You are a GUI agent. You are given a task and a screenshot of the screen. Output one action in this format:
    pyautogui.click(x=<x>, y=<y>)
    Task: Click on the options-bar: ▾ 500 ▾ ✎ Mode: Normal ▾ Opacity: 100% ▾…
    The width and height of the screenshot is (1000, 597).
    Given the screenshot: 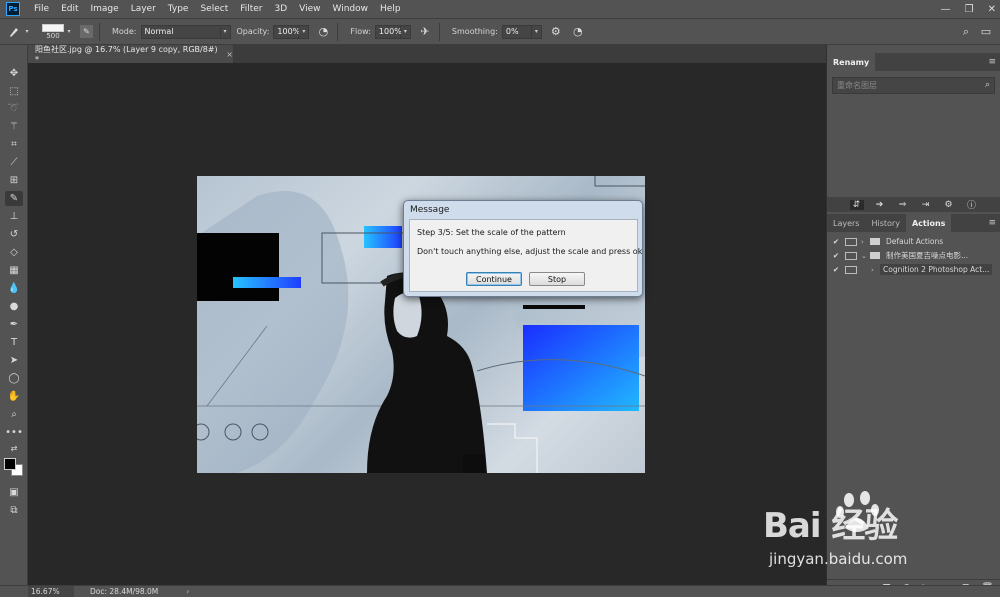 What is the action you would take?
    pyautogui.click(x=500, y=31)
    